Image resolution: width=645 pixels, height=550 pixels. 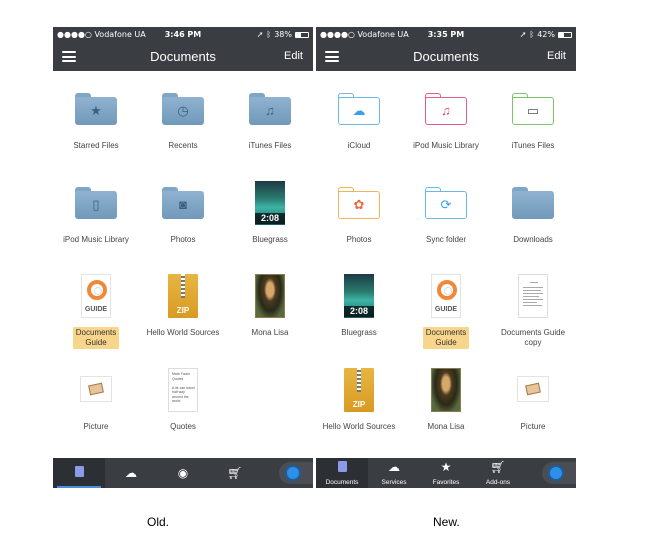 I want to click on sync-folder-icon: ⟳, so click(x=446, y=203).